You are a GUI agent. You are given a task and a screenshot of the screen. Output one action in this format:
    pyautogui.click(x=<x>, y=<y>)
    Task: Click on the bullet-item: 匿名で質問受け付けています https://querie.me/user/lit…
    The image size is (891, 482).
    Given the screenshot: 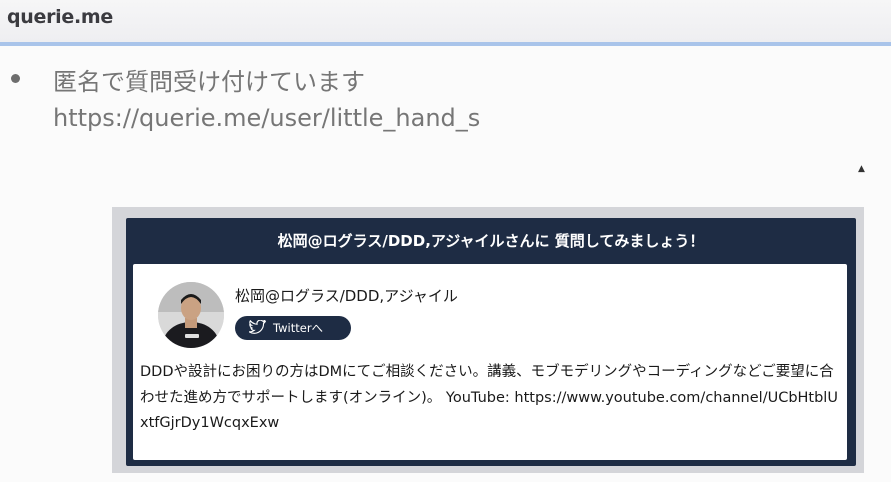 What is the action you would take?
    pyautogui.click(x=266, y=100)
    